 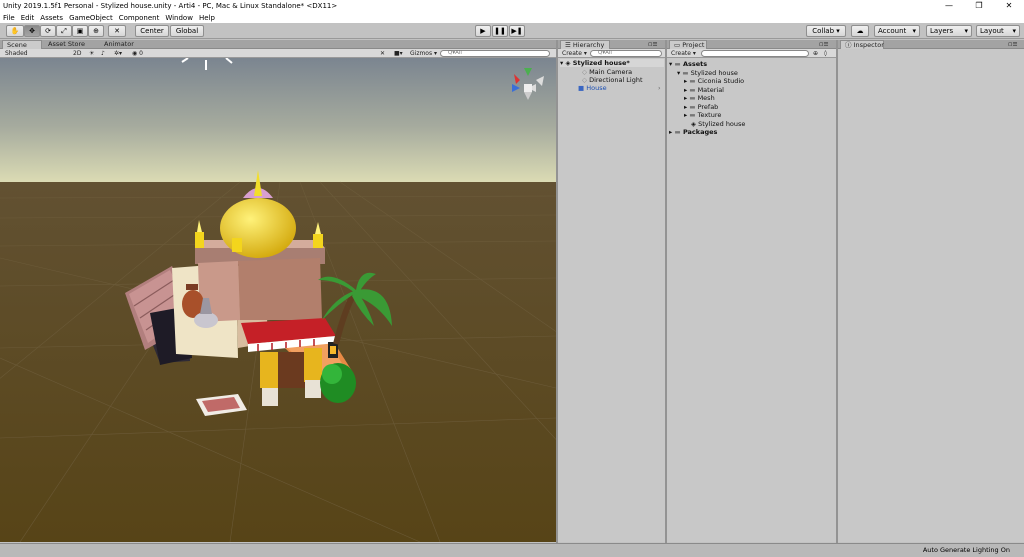 What do you see at coordinates (80, 31) in the screenshot?
I see `rect-tool-icon: ▣` at bounding box center [80, 31].